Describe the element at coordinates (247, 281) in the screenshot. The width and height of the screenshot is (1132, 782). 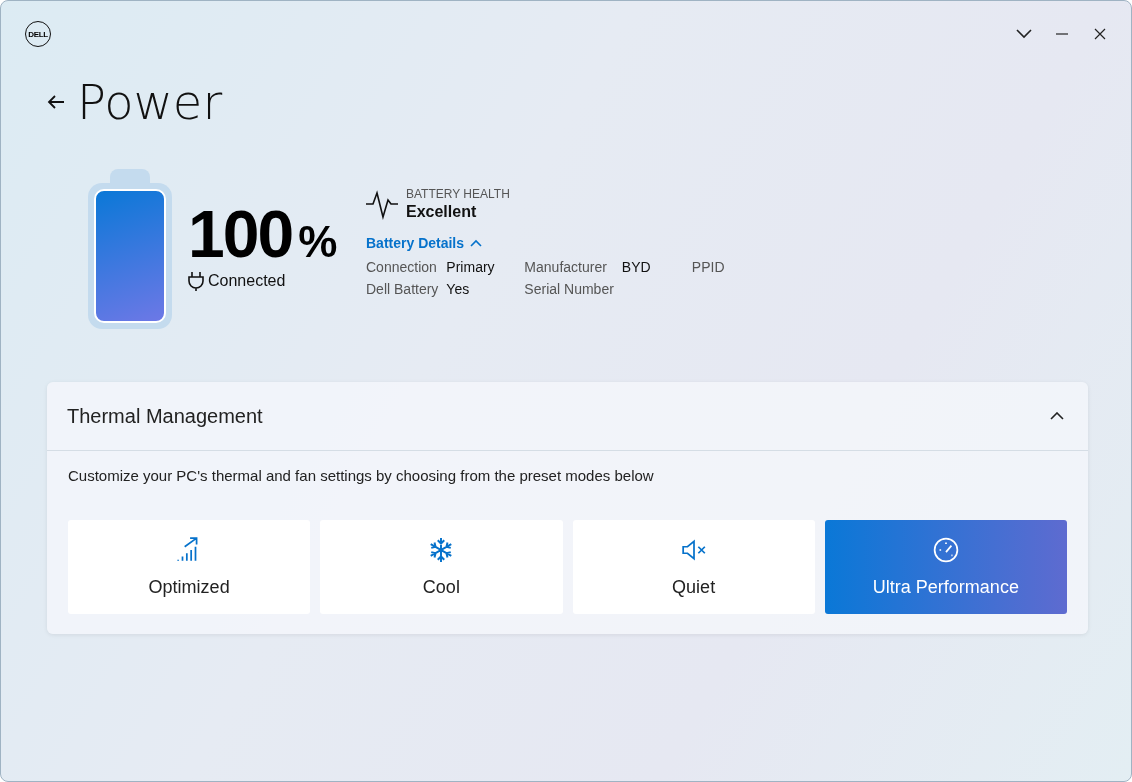
I see `charging-status: Connected` at that location.